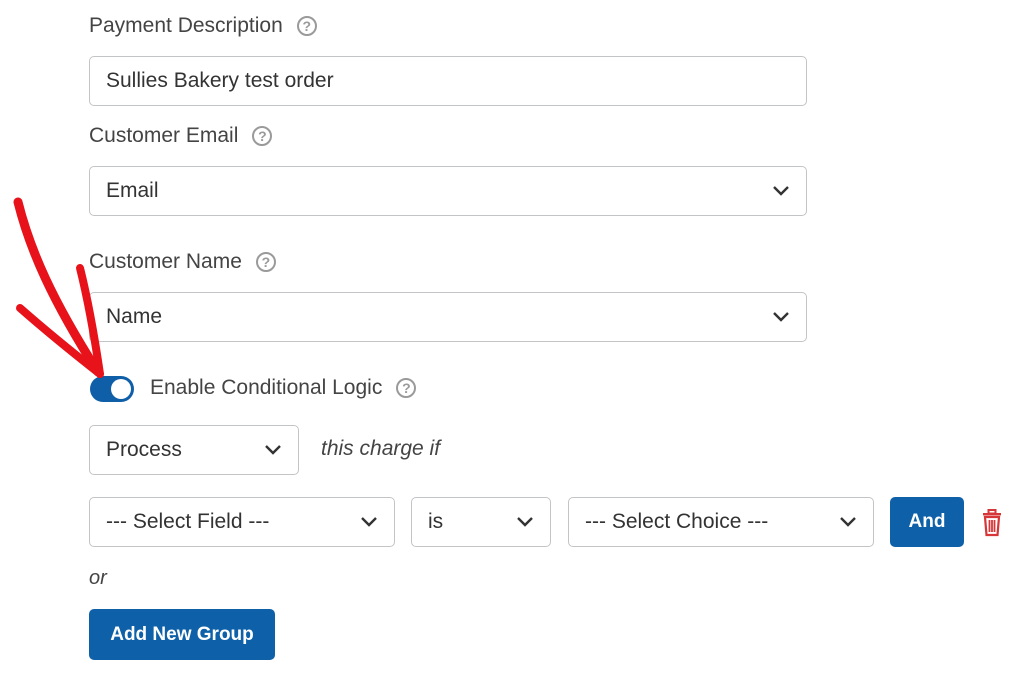 The height and width of the screenshot is (694, 1024). Describe the element at coordinates (448, 81) in the screenshot. I see `payment-description-input: Sullies Bakery test order` at that location.